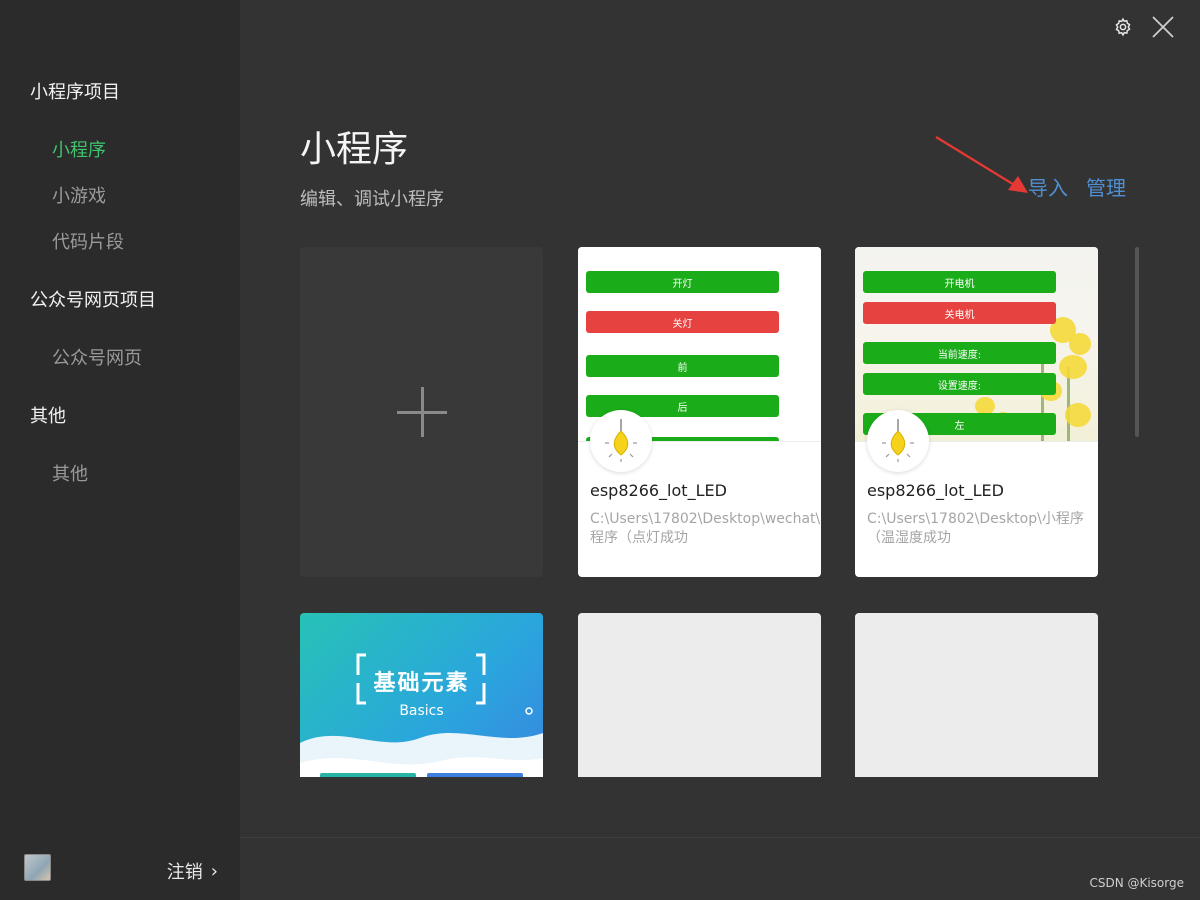 This screenshot has height=900, width=1200. Describe the element at coordinates (1123, 27) in the screenshot. I see `gear-icon` at that location.